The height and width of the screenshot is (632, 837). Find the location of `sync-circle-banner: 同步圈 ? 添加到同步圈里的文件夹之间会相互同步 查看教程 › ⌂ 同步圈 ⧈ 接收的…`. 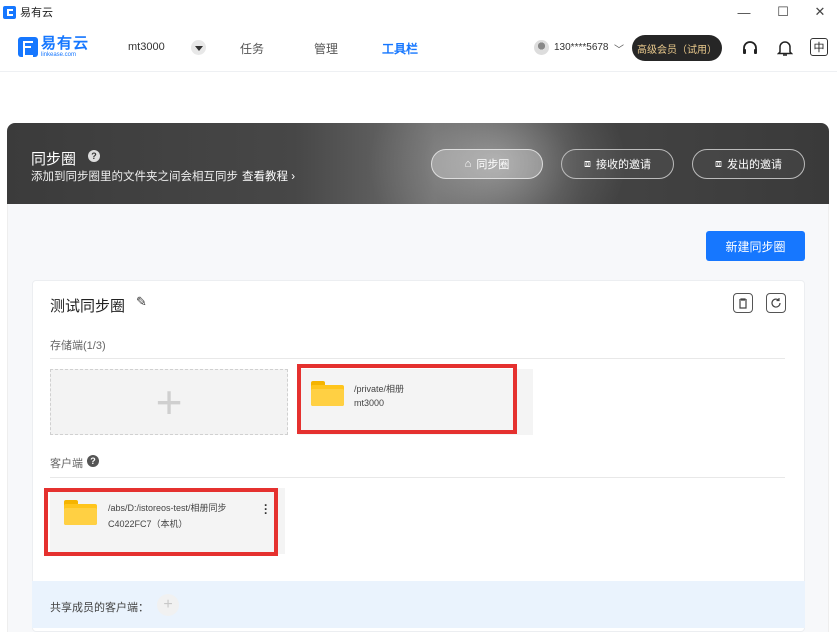

sync-circle-banner: 同步圈 ? 添加到同步圈里的文件夹之间会相互同步 查看教程 › ⌂ 同步圈 ⧈ 接收的… is located at coordinates (418, 163).